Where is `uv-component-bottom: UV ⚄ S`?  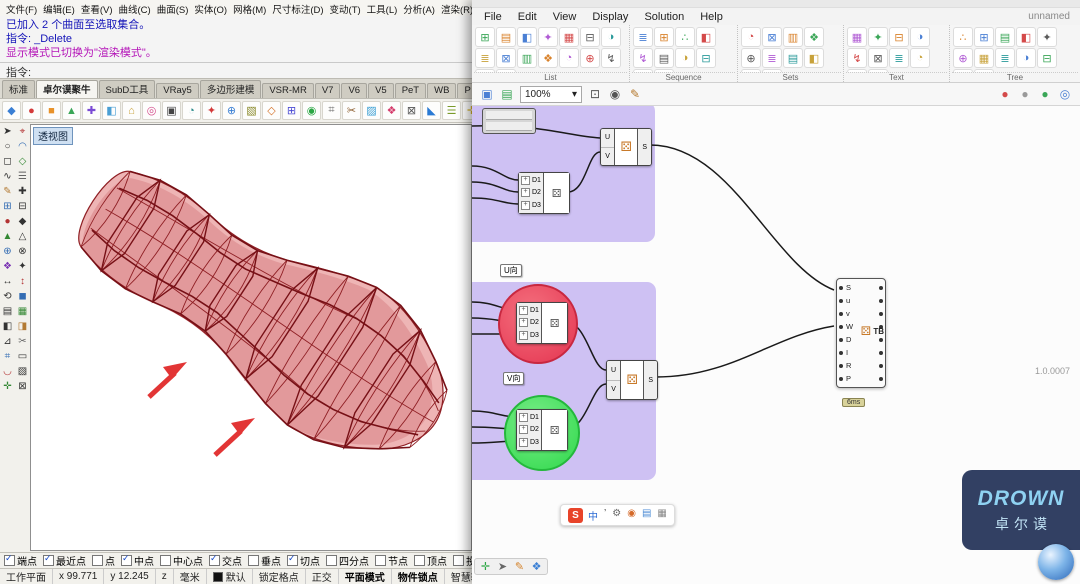
uv-component-bottom: UV ⚄ S is located at coordinates (632, 380).